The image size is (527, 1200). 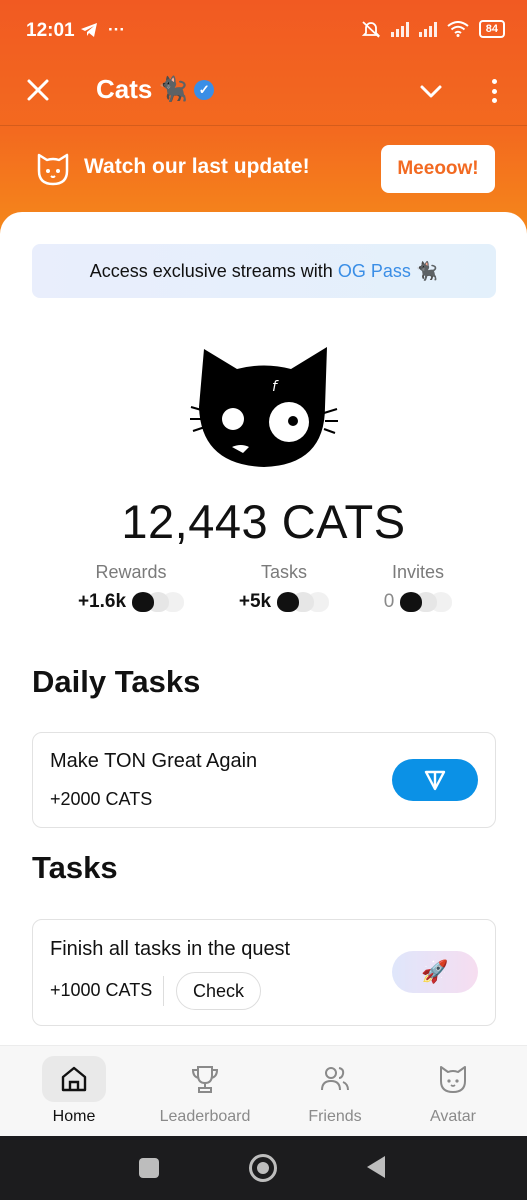 I want to click on divider, so click(x=163, y=991).